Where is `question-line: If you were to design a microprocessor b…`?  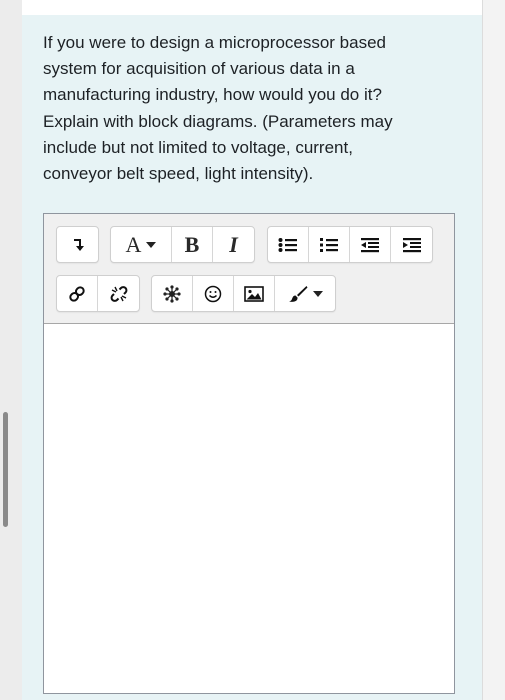 question-line: If you were to design a microprocessor b… is located at coordinates (215, 42).